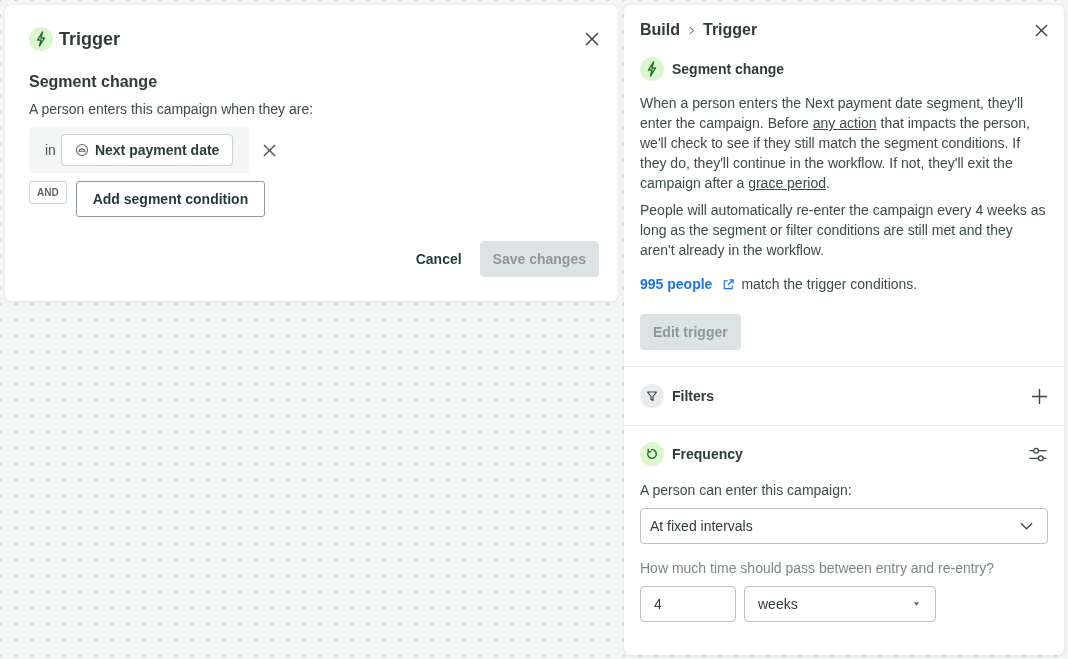  I want to click on caret-icon, so click(916, 604).